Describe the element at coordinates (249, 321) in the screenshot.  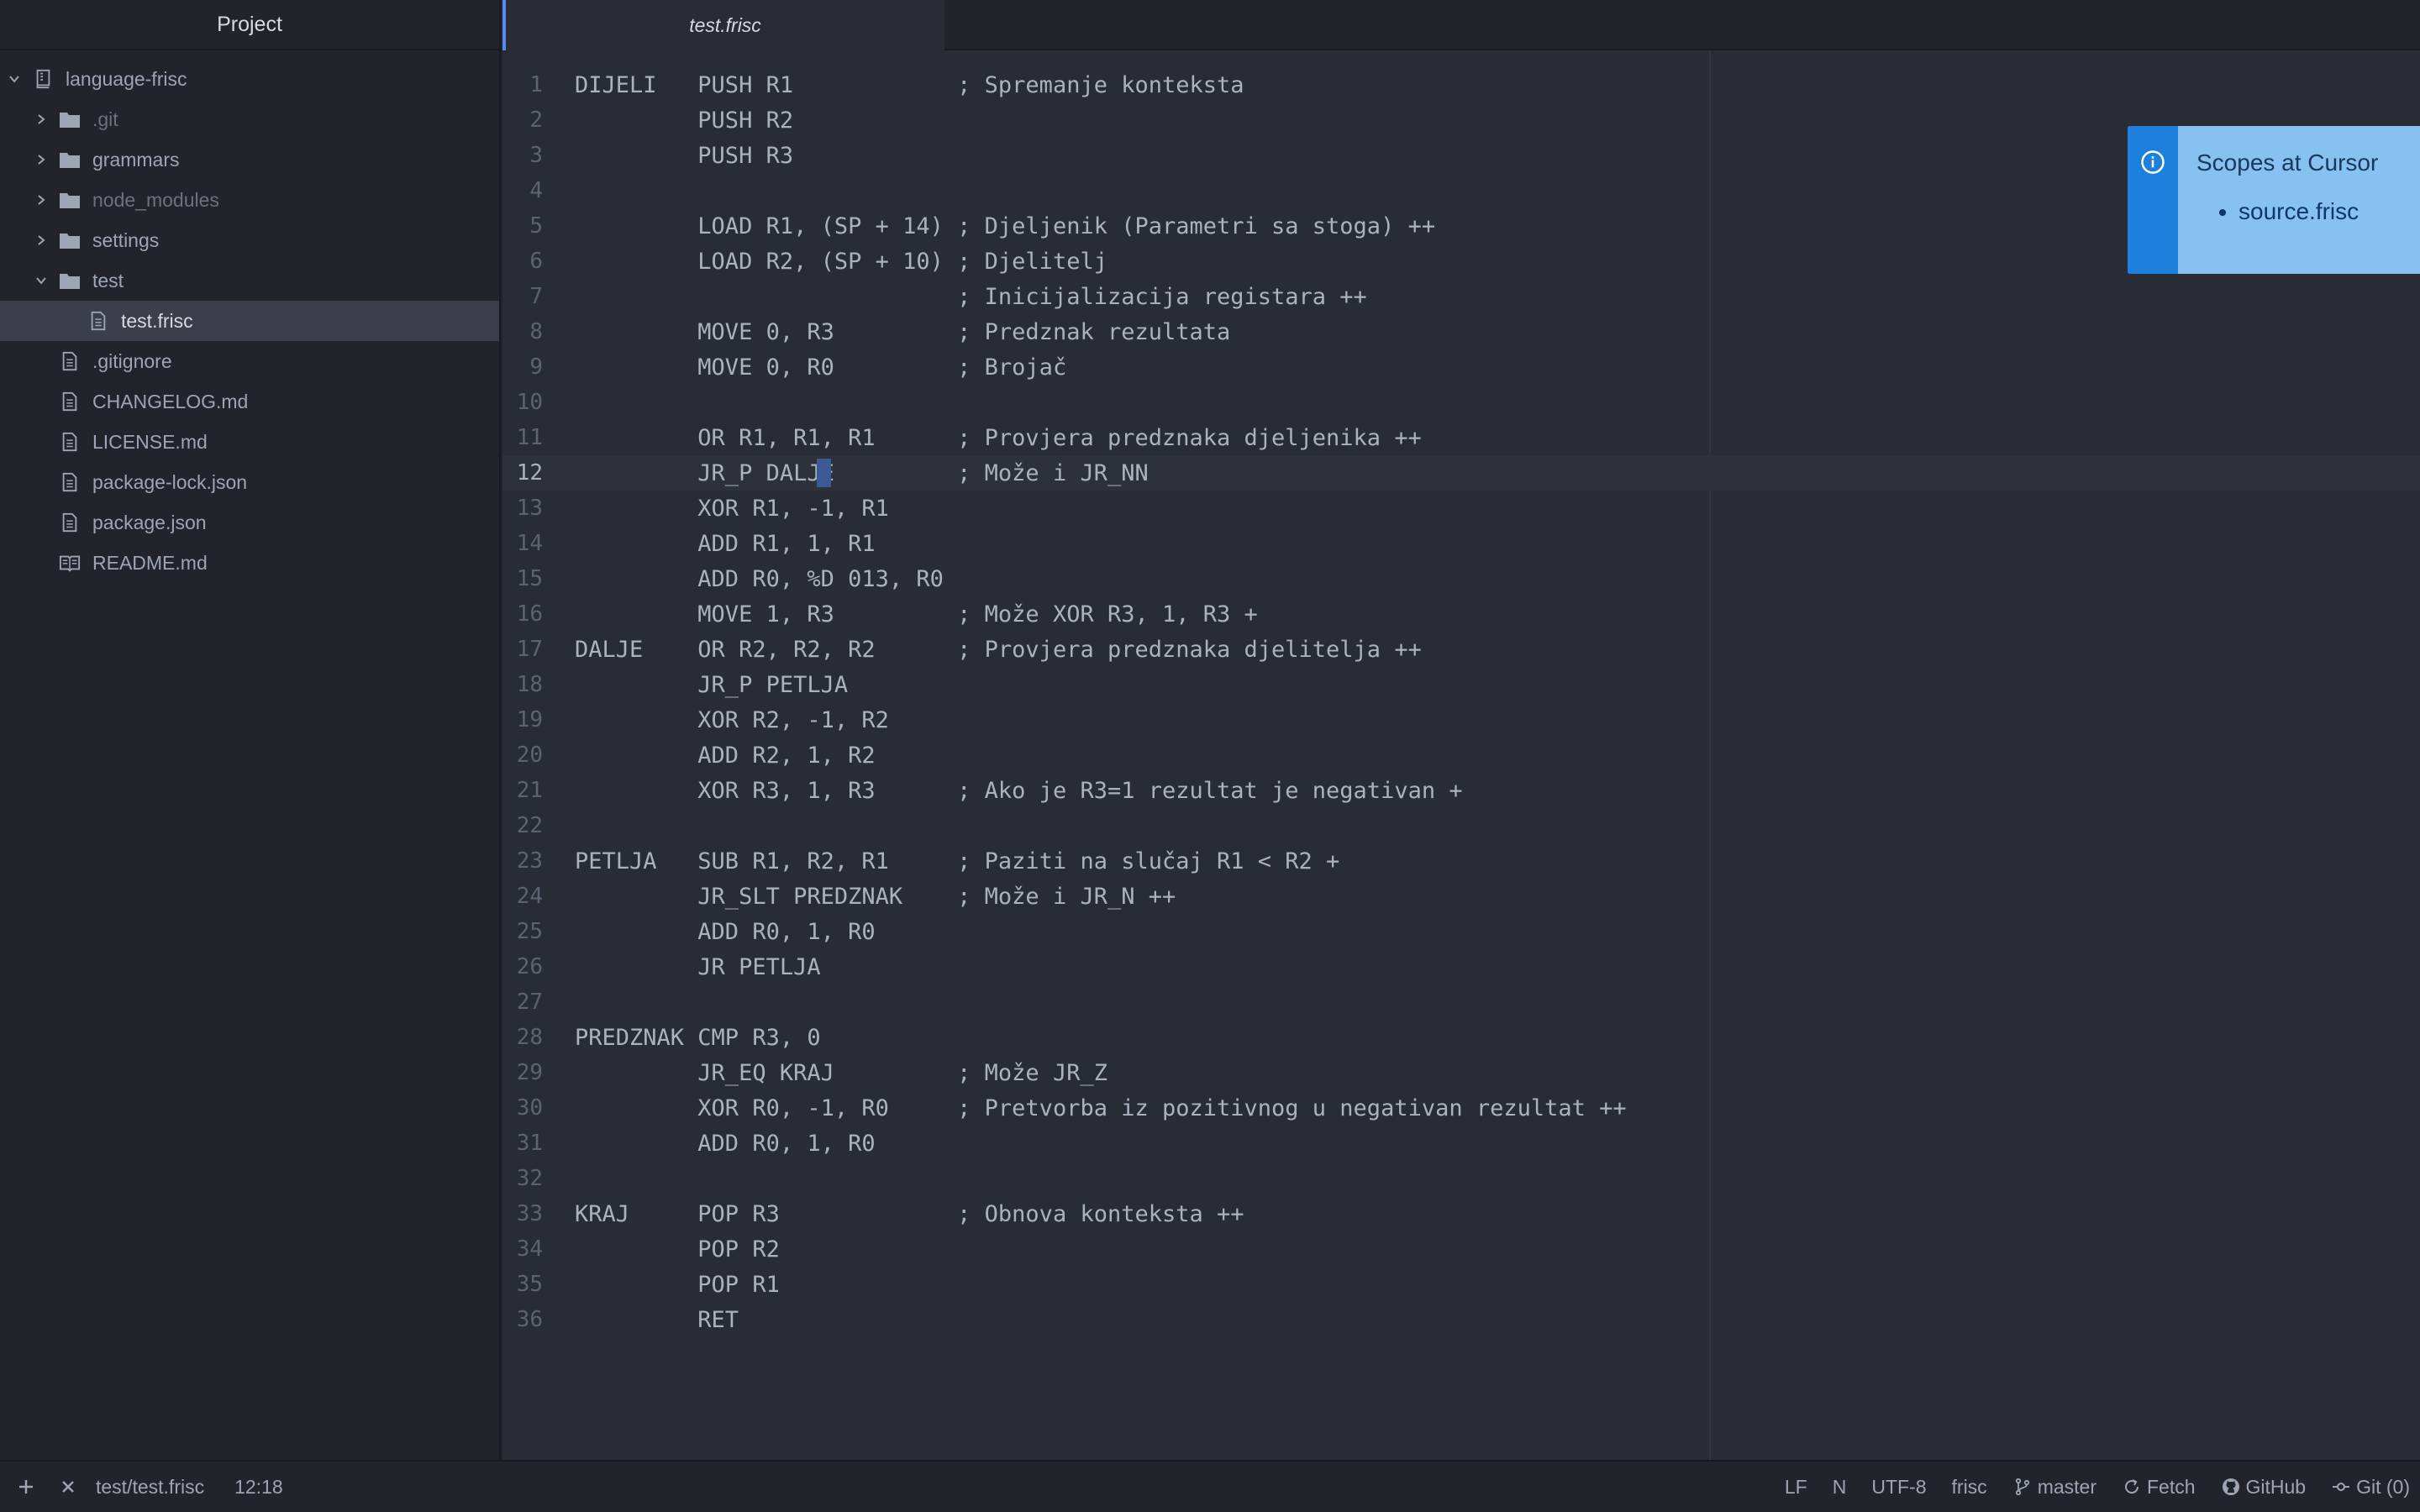
I see `tree-file: test.frisc` at that location.